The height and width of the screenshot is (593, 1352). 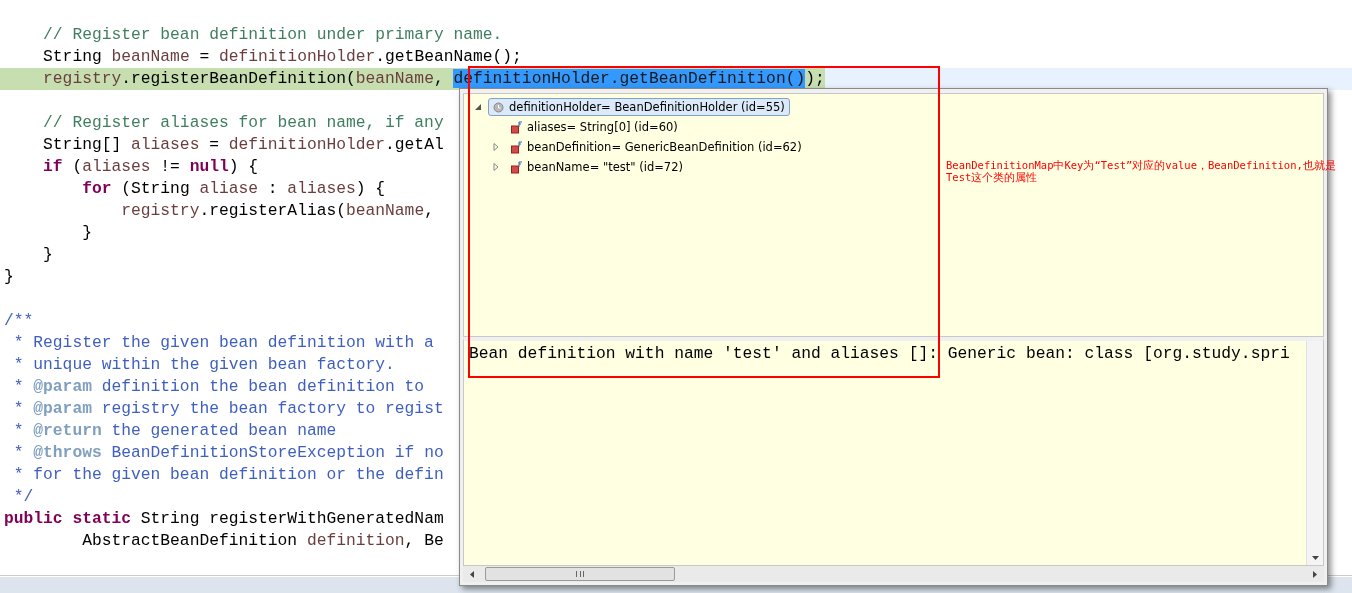 I want to click on doc-comment: * for the given bean definition or the defin, so click(x=228, y=474).